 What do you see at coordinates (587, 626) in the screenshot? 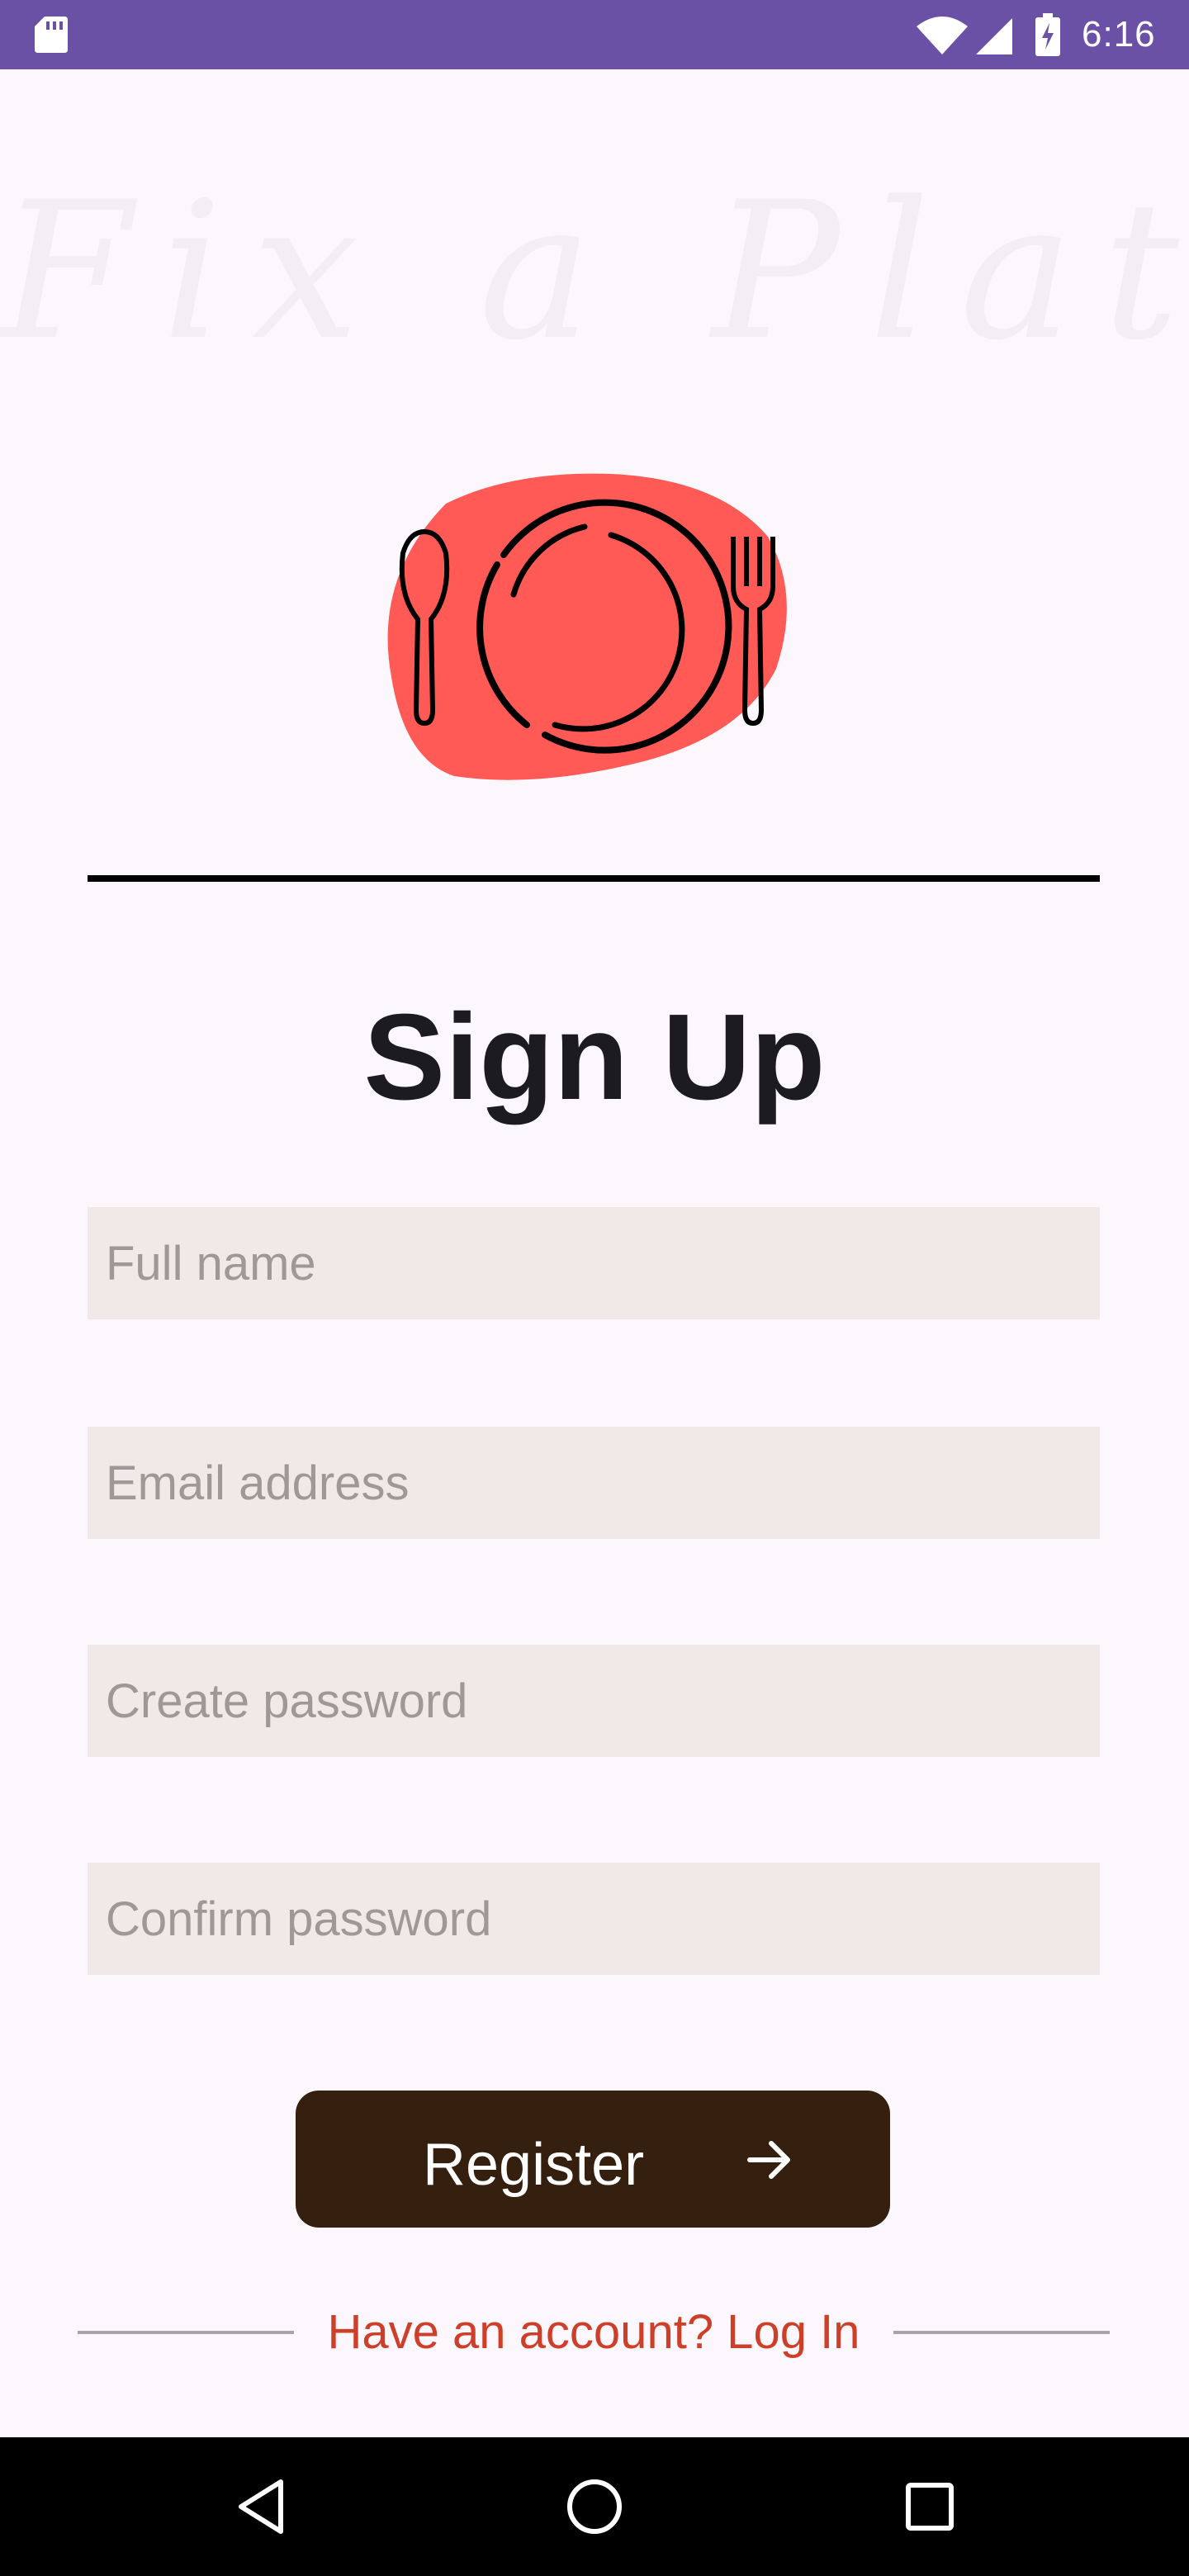
I see `plate-fork-spoon-icon` at bounding box center [587, 626].